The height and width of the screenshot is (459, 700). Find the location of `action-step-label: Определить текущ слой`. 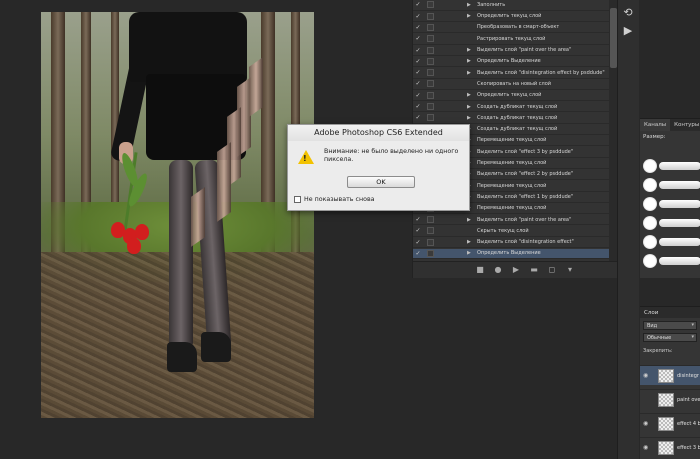

action-step-label: Определить текущ слой is located at coordinates (509, 95).